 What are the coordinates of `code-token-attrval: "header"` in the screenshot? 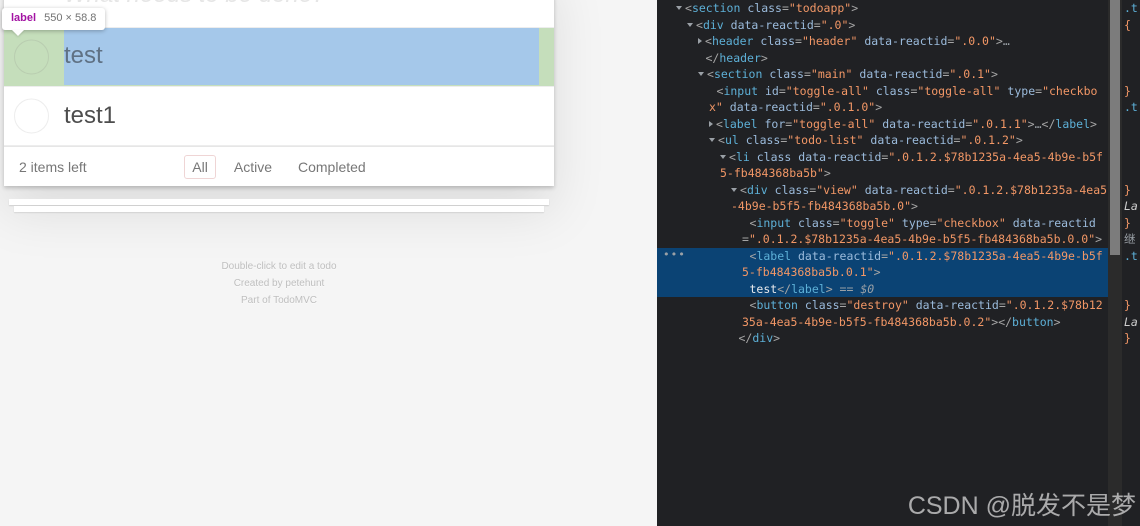 It's located at (829, 41).